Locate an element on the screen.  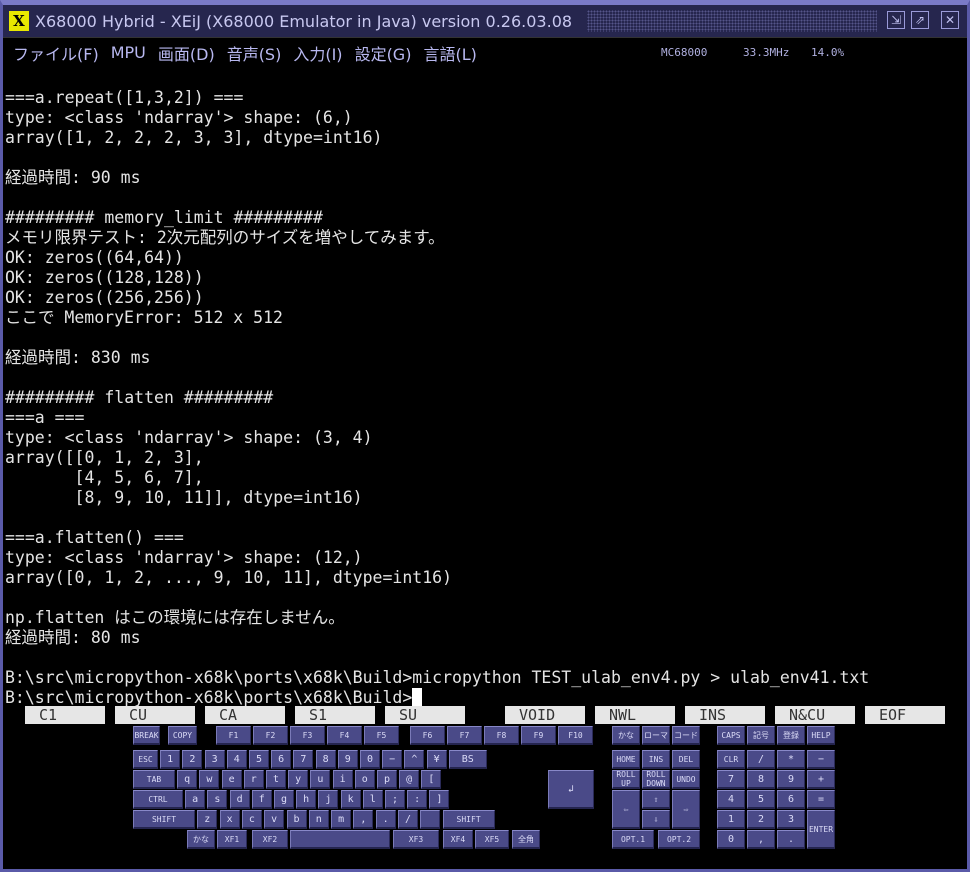
key: ⇩ is located at coordinates (656, 819).